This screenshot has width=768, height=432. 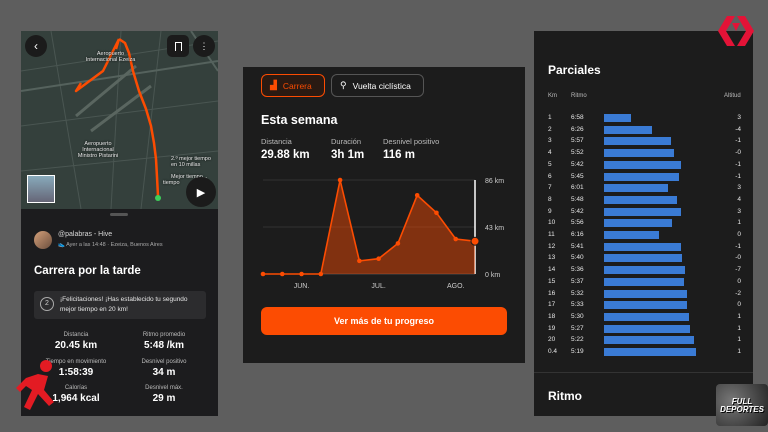 I want to click on split-elevation: -2, so click(x=738, y=293).